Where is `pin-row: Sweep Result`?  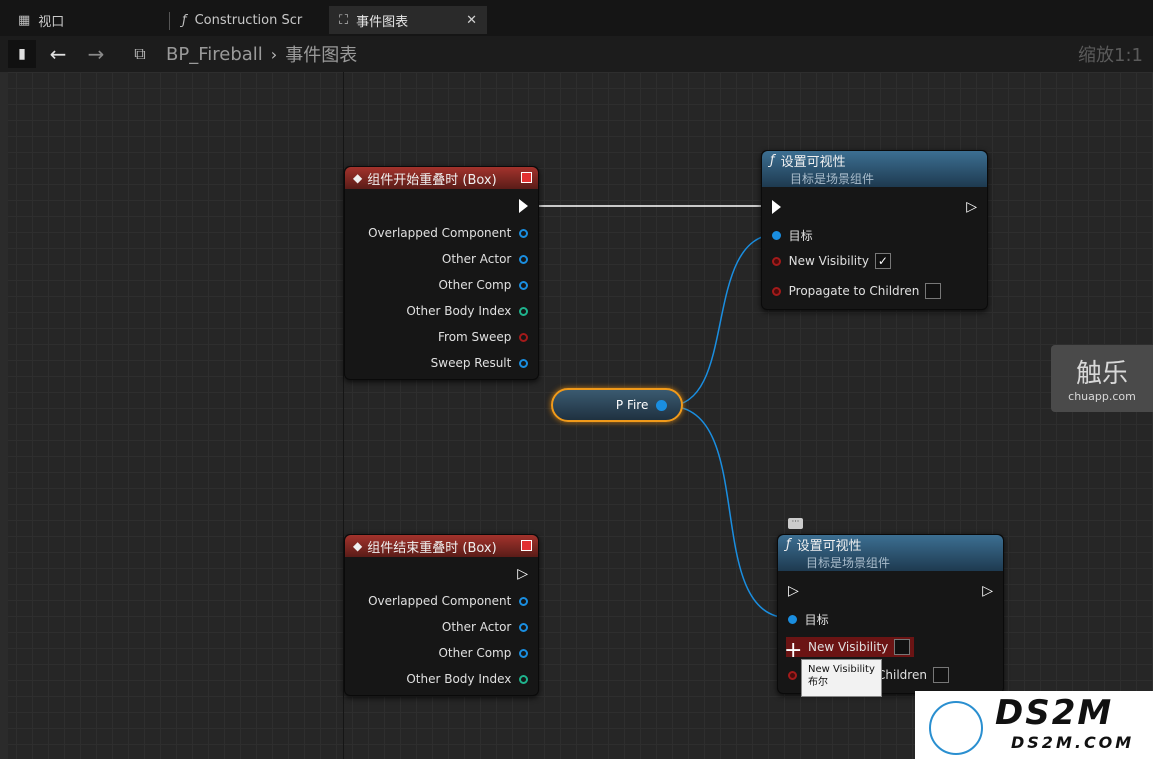 pin-row: Sweep Result is located at coordinates (479, 363).